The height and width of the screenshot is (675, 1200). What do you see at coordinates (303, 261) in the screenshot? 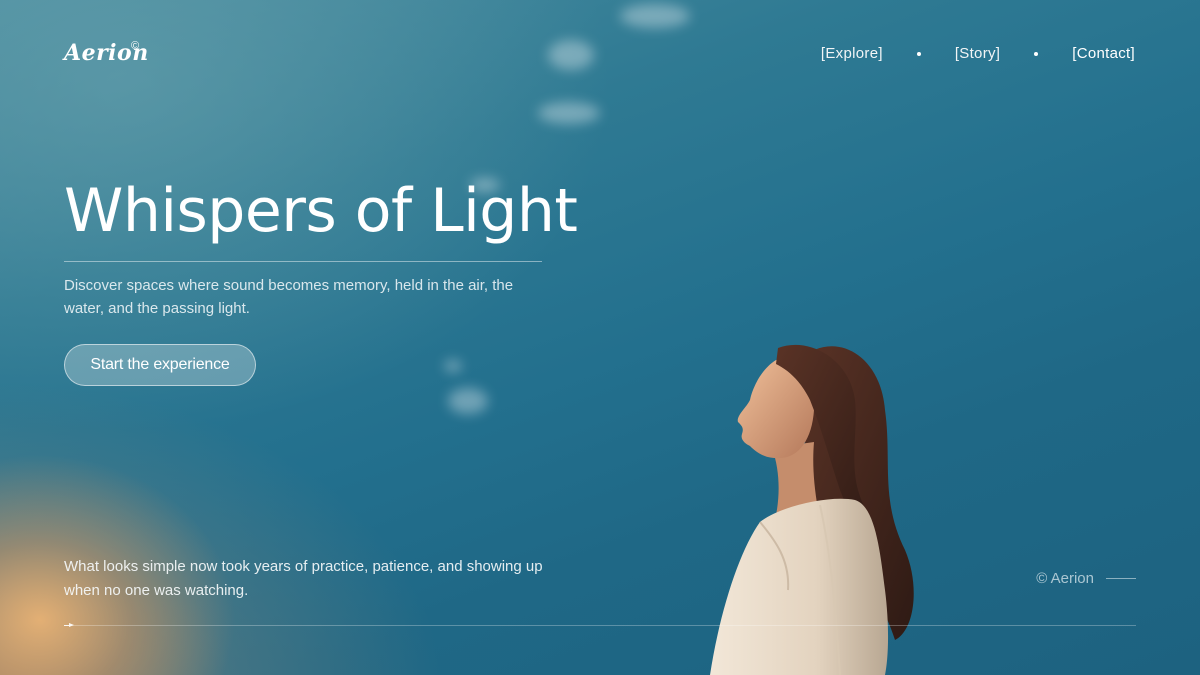
I see `title-divider` at bounding box center [303, 261].